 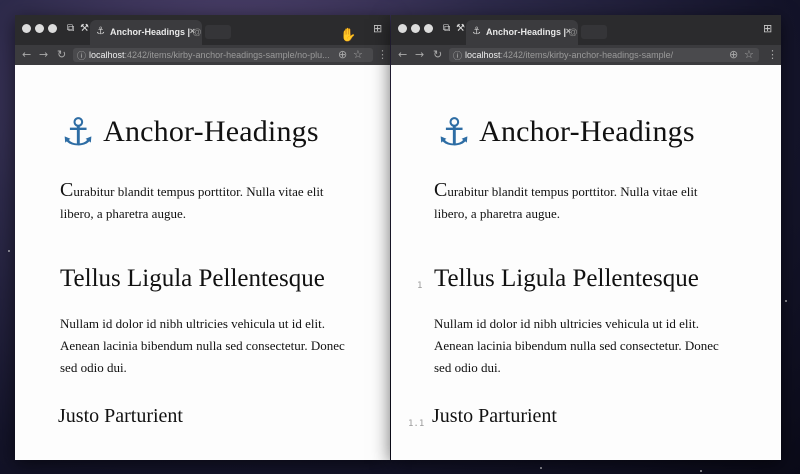 What do you see at coordinates (348, 35) in the screenshot?
I see `hand-cursor-icon: ✋` at bounding box center [348, 35].